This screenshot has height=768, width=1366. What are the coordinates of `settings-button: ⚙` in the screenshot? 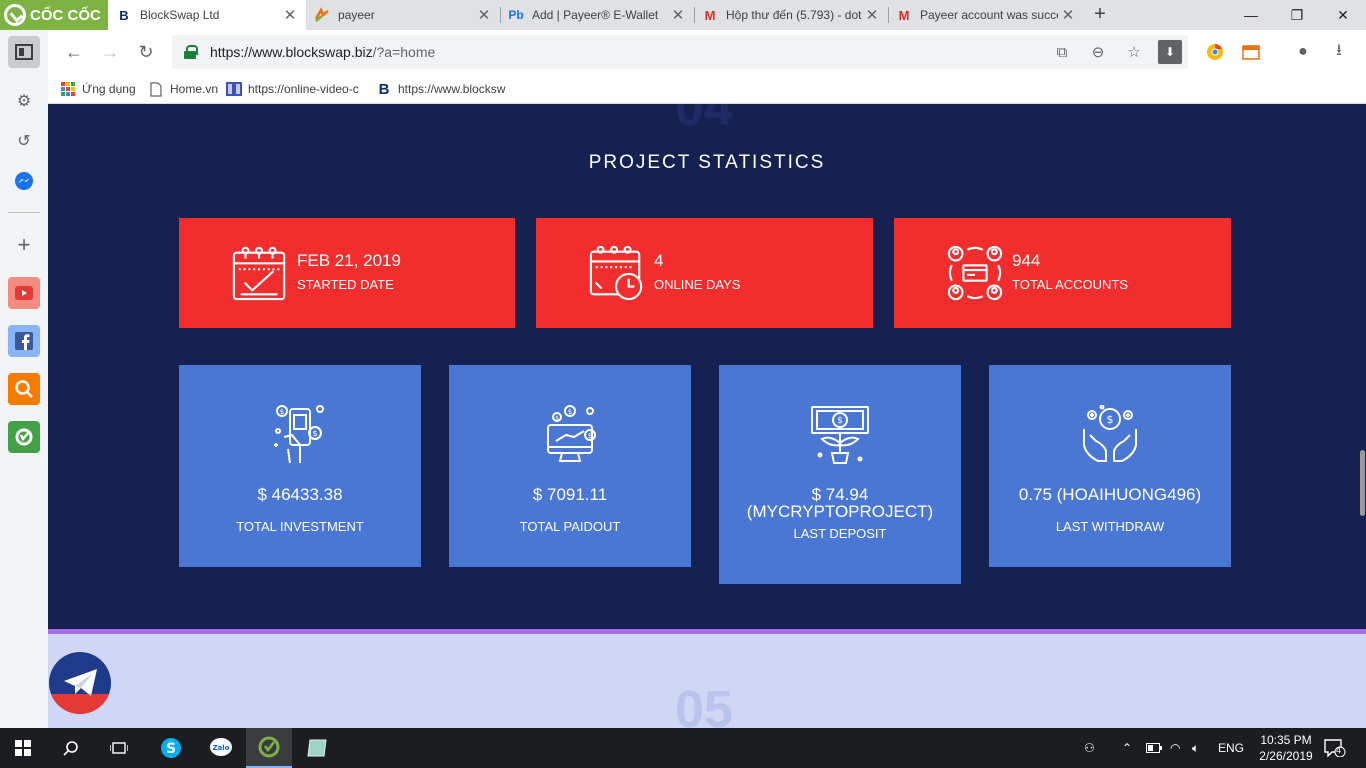 It's located at (24, 101).